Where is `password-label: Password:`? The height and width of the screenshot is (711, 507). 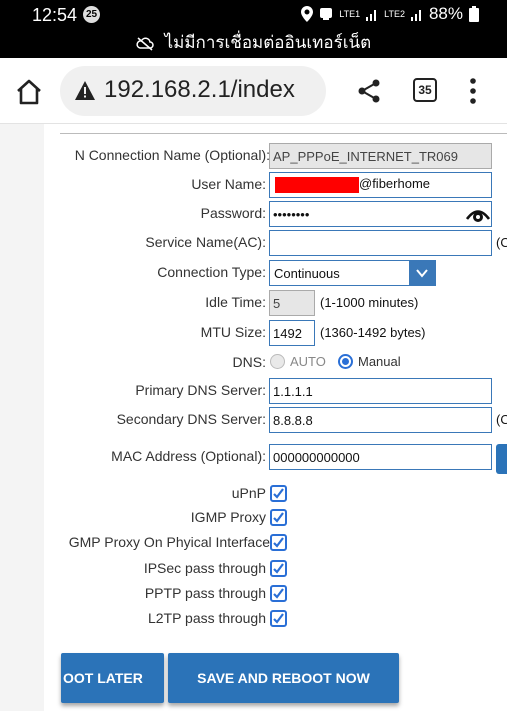 password-label: Password: is located at coordinates (233, 213).